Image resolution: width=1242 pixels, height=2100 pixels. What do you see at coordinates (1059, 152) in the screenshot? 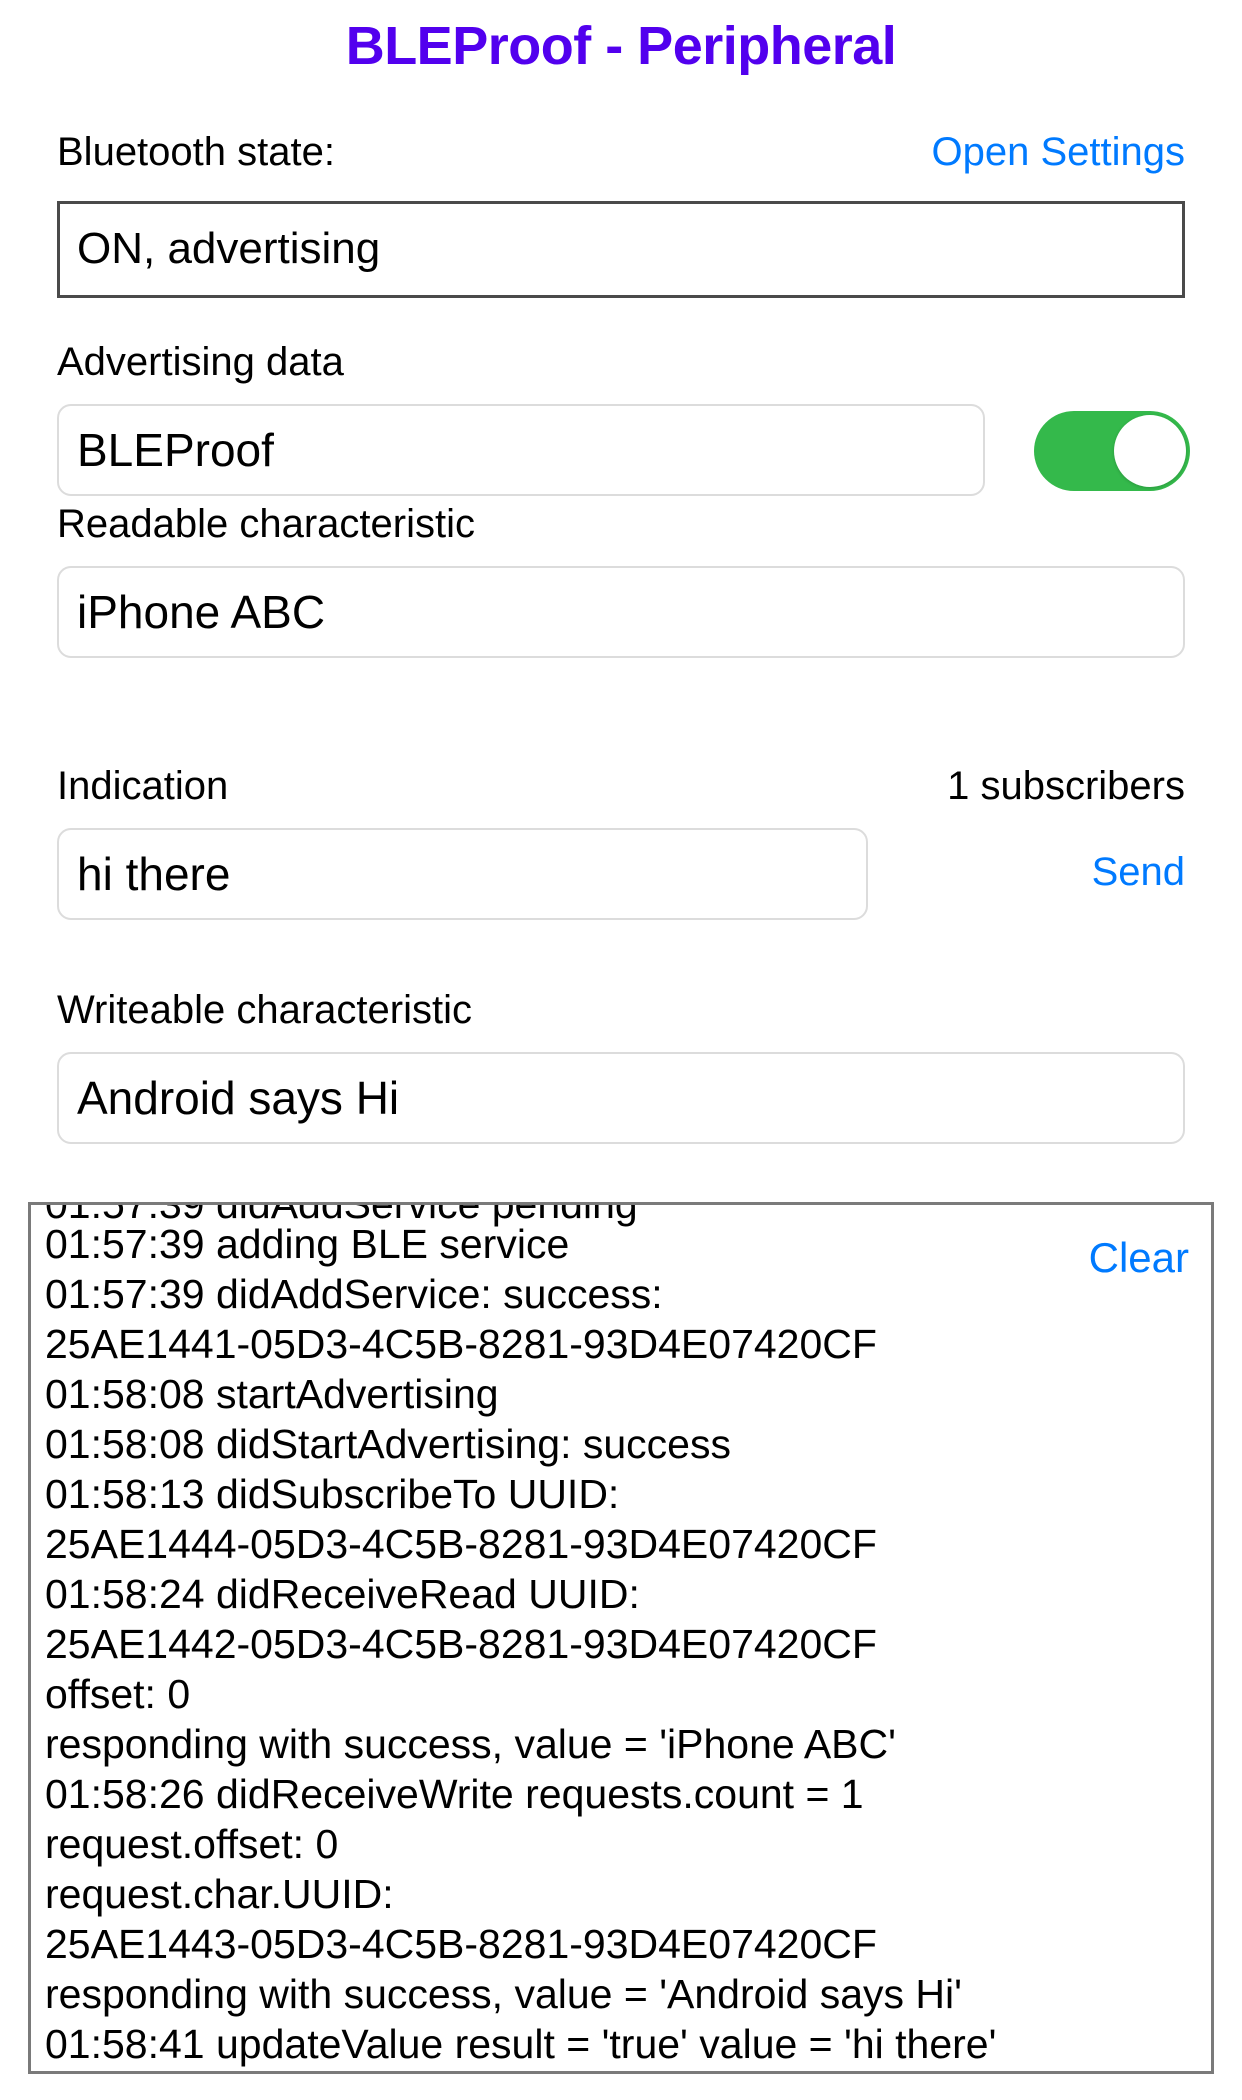
I see `open-settings-button: Open Settings` at bounding box center [1059, 152].